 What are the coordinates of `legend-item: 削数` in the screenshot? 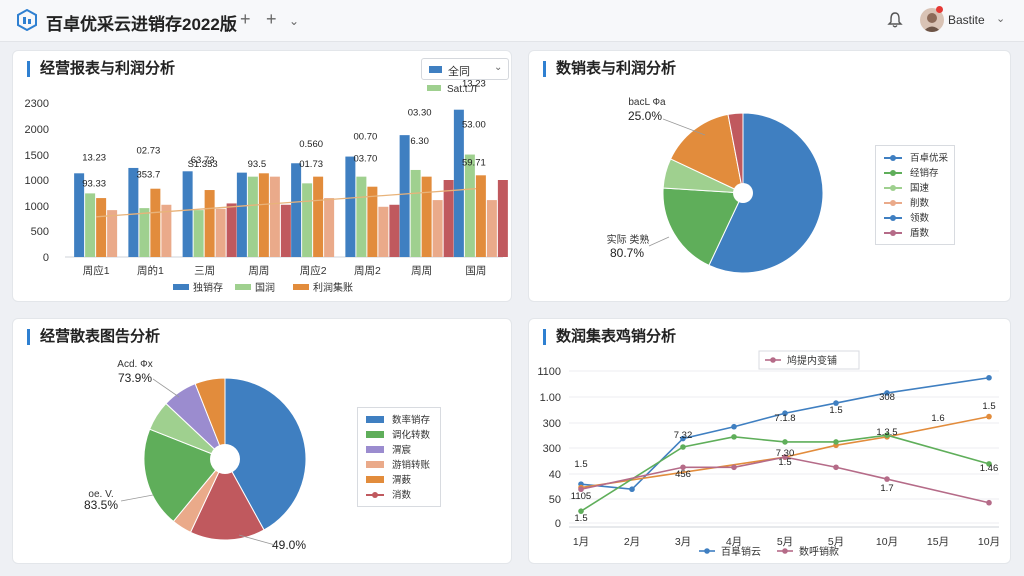 It's located at (915, 202).